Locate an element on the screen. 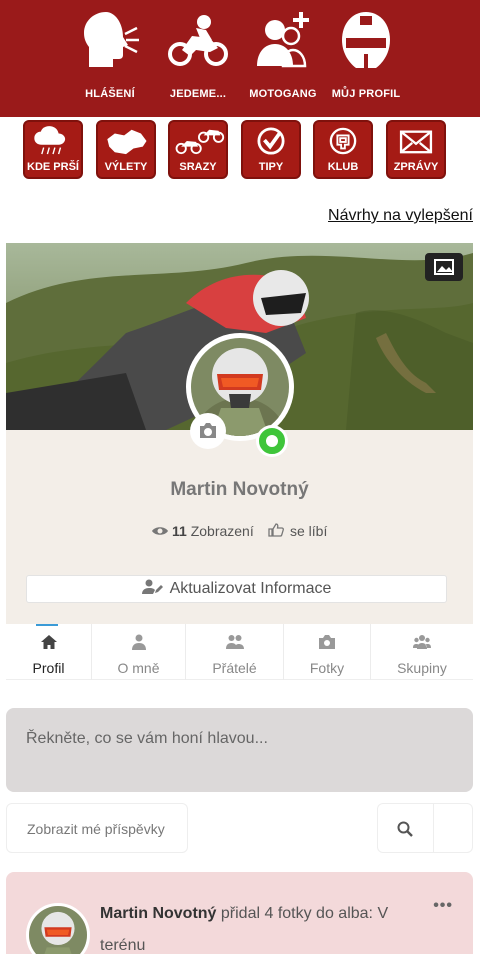 The height and width of the screenshot is (954, 480). post-more-options: ••• is located at coordinates (443, 906).